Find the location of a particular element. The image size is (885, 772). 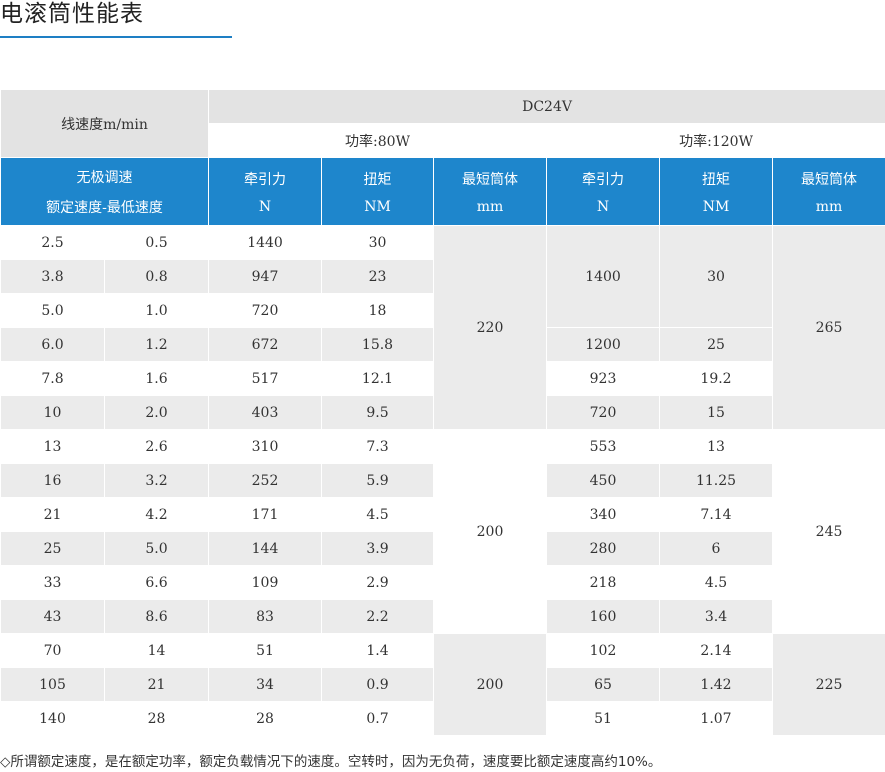

torque-120-cell: 25 is located at coordinates (716, 344).